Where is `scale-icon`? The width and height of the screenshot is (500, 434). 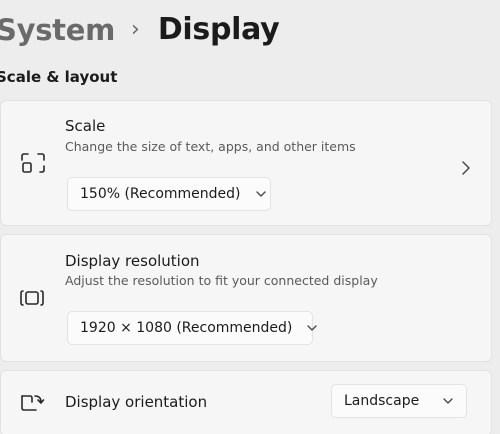 scale-icon is located at coordinates (33, 163).